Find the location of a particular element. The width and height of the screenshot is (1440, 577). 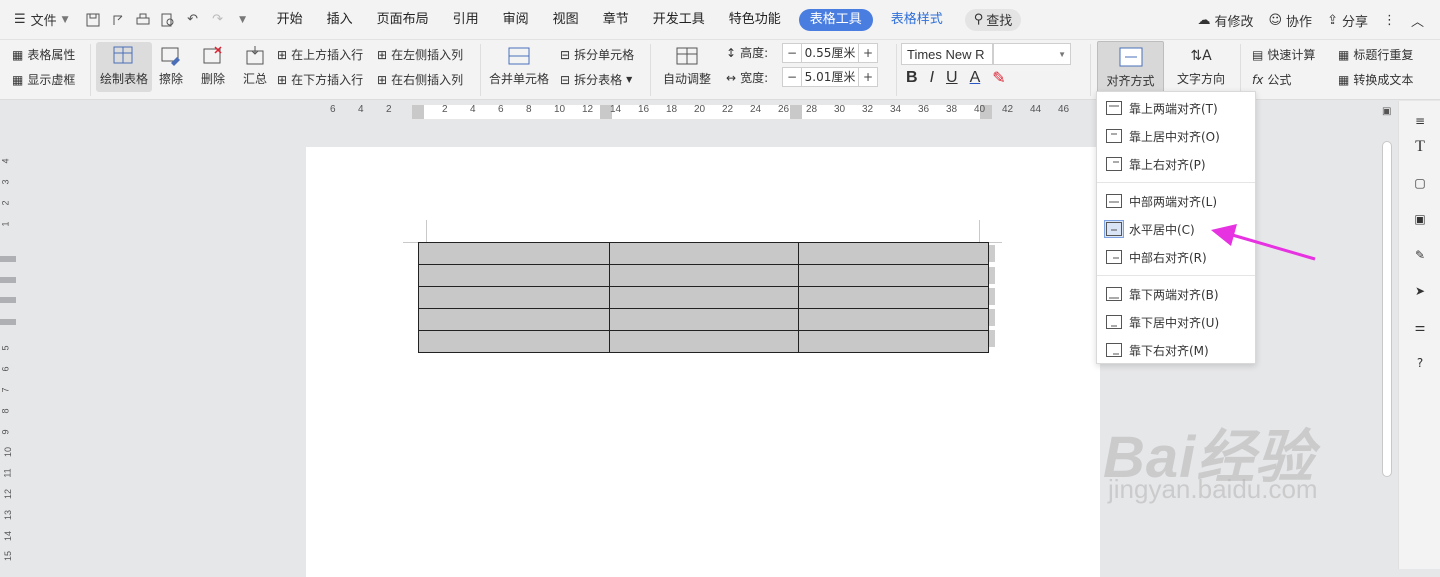

align-mode-button: 对齐方式 is located at coordinates (1130, 67).